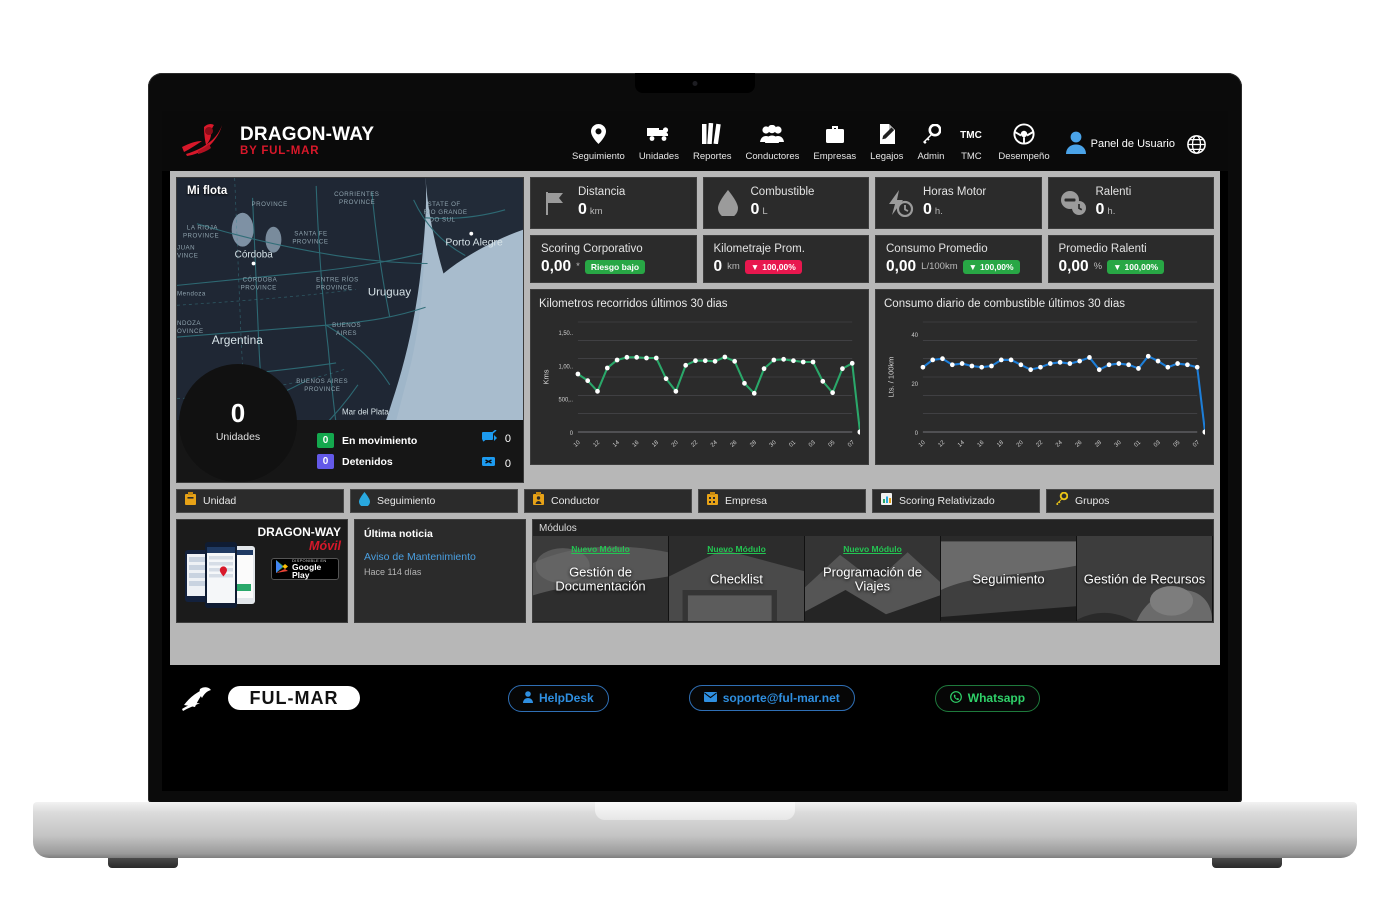  What do you see at coordinates (785, 203) in the screenshot?
I see `kpi-card-combustible: Combustible 0 L` at bounding box center [785, 203].